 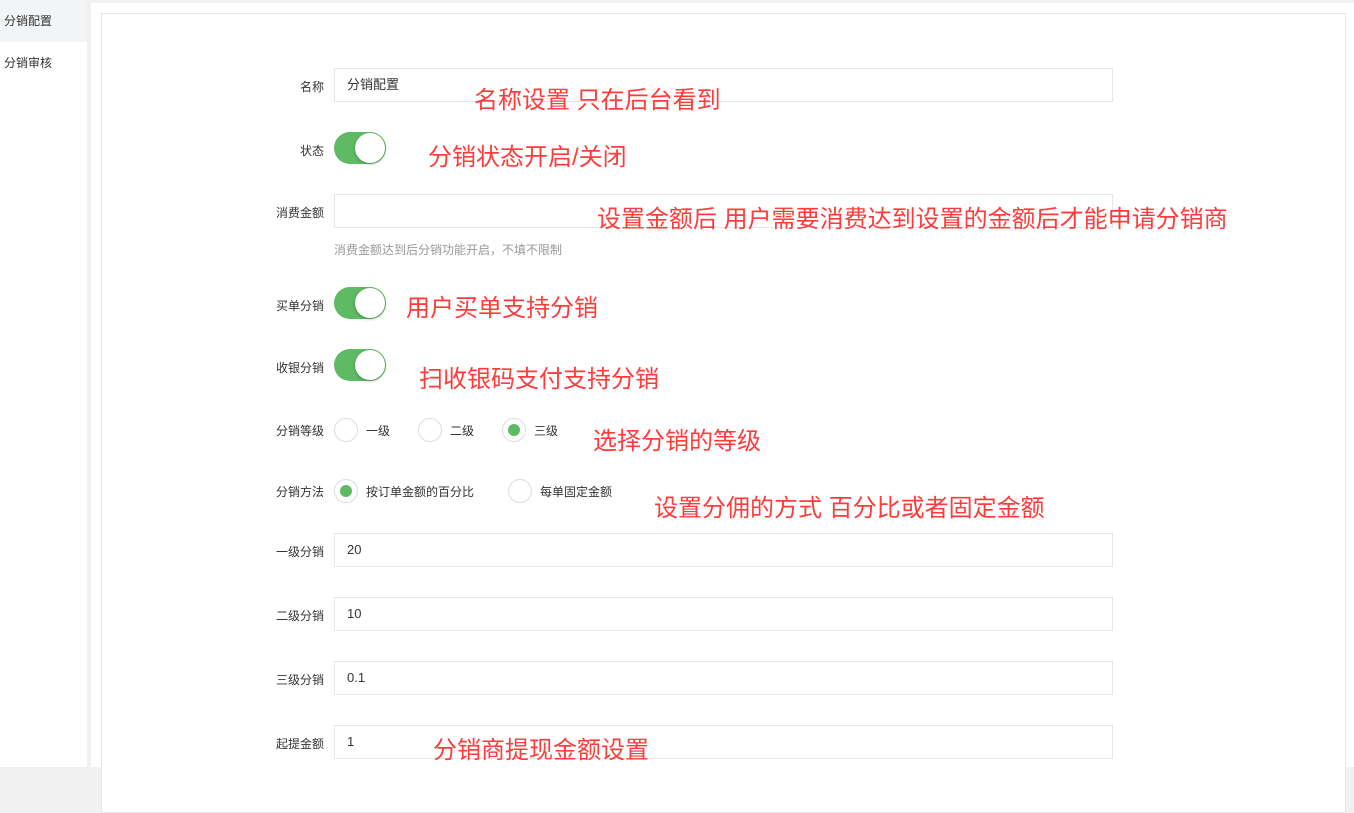 I want to click on annotation-status: 分销状态开启/关闭, so click(x=527, y=157).